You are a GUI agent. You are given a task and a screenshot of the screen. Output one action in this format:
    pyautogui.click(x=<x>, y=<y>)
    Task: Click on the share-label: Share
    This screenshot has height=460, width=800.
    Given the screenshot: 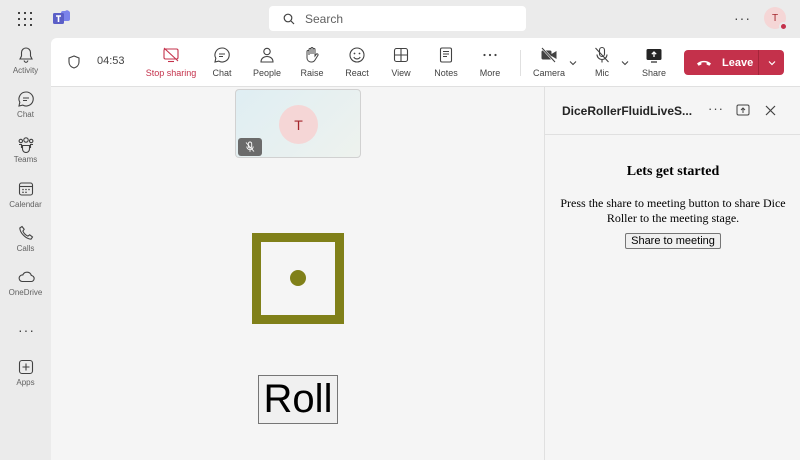 What is the action you would take?
    pyautogui.click(x=654, y=73)
    